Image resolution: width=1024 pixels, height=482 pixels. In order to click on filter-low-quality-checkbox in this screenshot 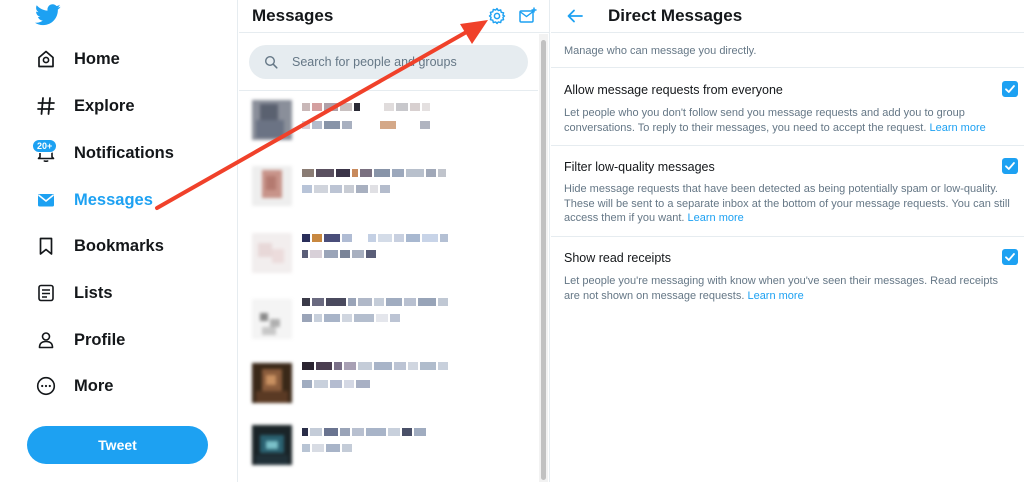, I will do `click(1010, 166)`.